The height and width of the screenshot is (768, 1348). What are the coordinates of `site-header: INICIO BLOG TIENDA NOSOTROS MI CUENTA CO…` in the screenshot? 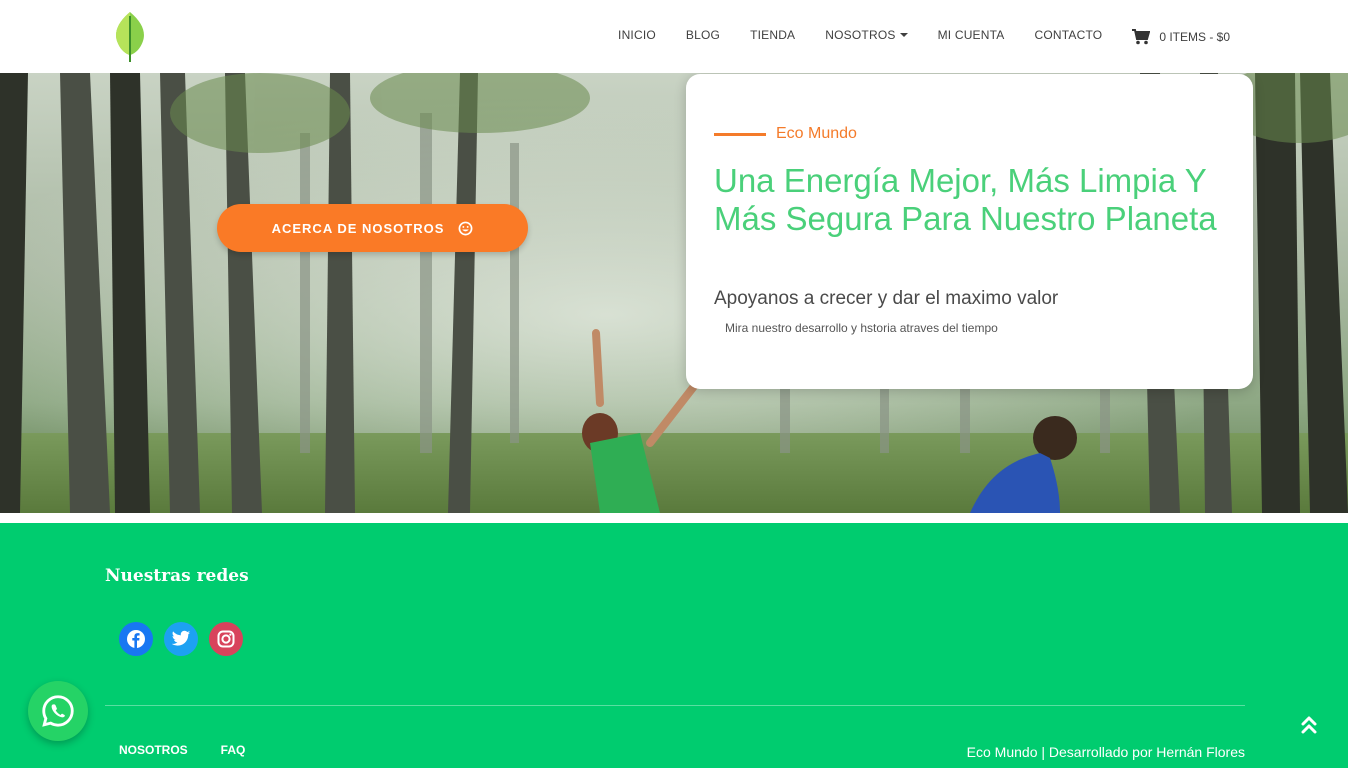 It's located at (674, 36).